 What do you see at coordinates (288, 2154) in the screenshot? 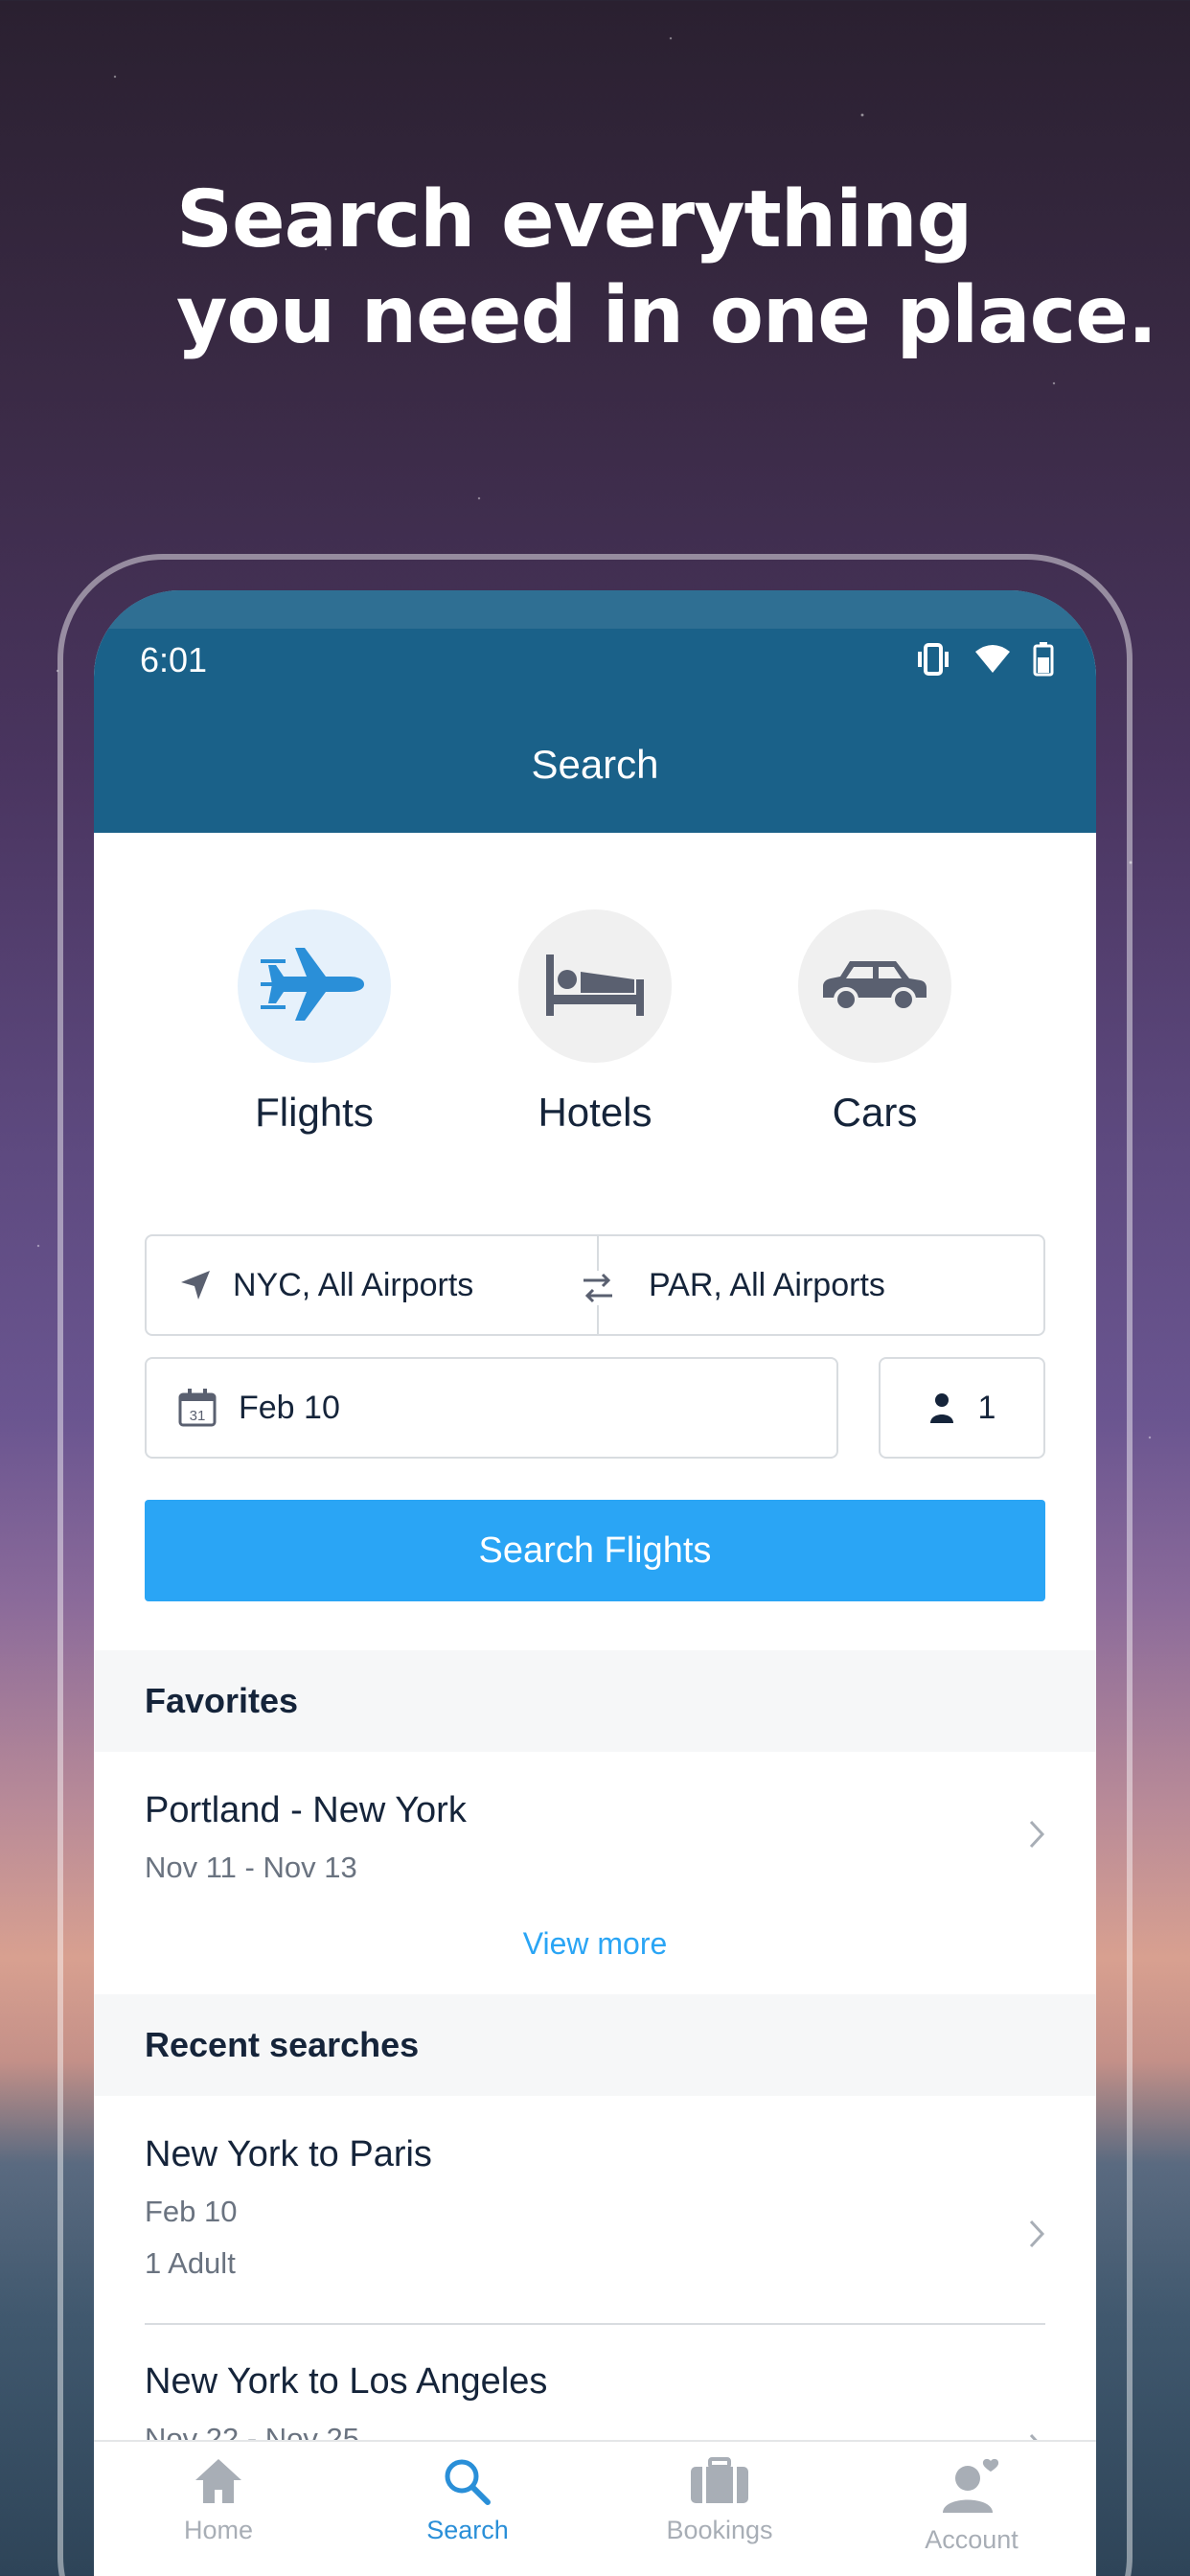
I see `recent-search-title: New York to Paris` at bounding box center [288, 2154].